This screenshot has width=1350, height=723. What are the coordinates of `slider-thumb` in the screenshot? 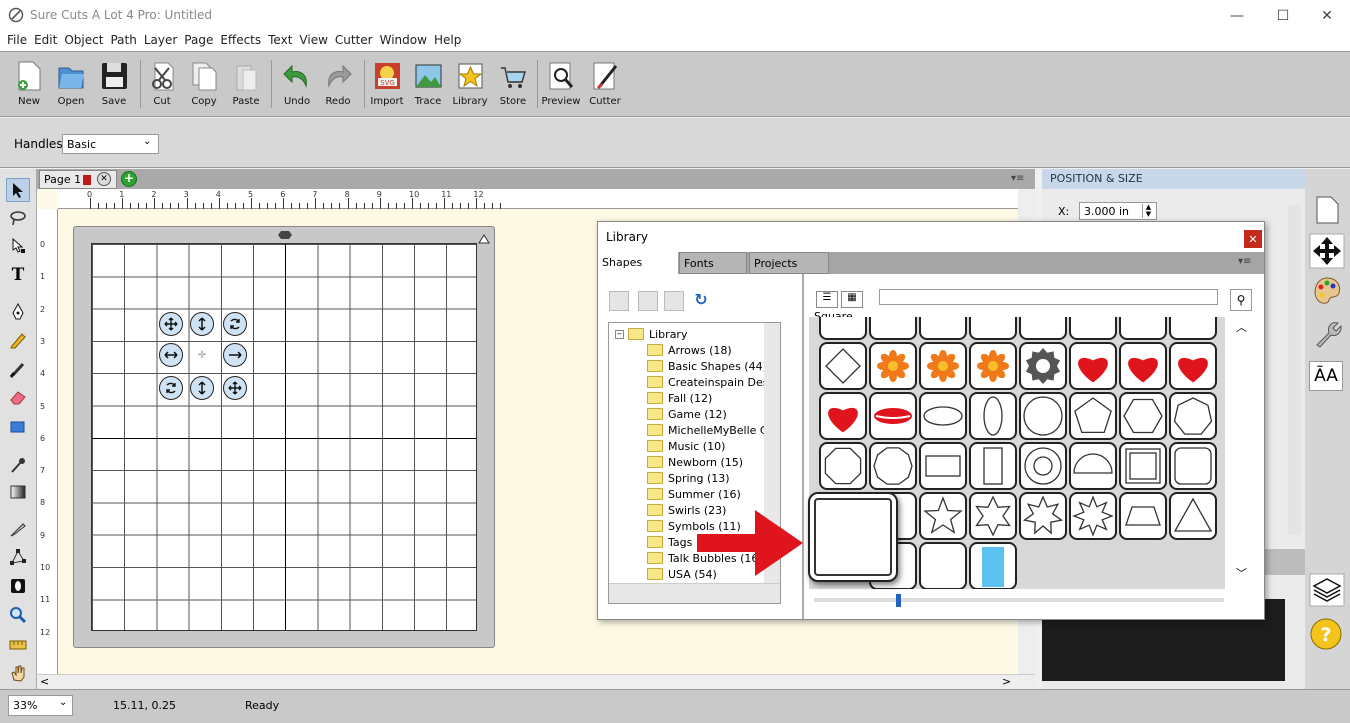 It's located at (898, 600).